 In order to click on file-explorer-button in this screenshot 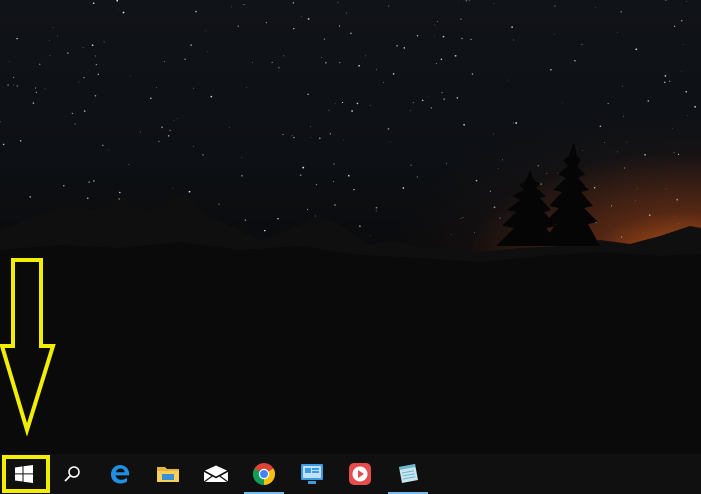, I will do `click(168, 474)`.